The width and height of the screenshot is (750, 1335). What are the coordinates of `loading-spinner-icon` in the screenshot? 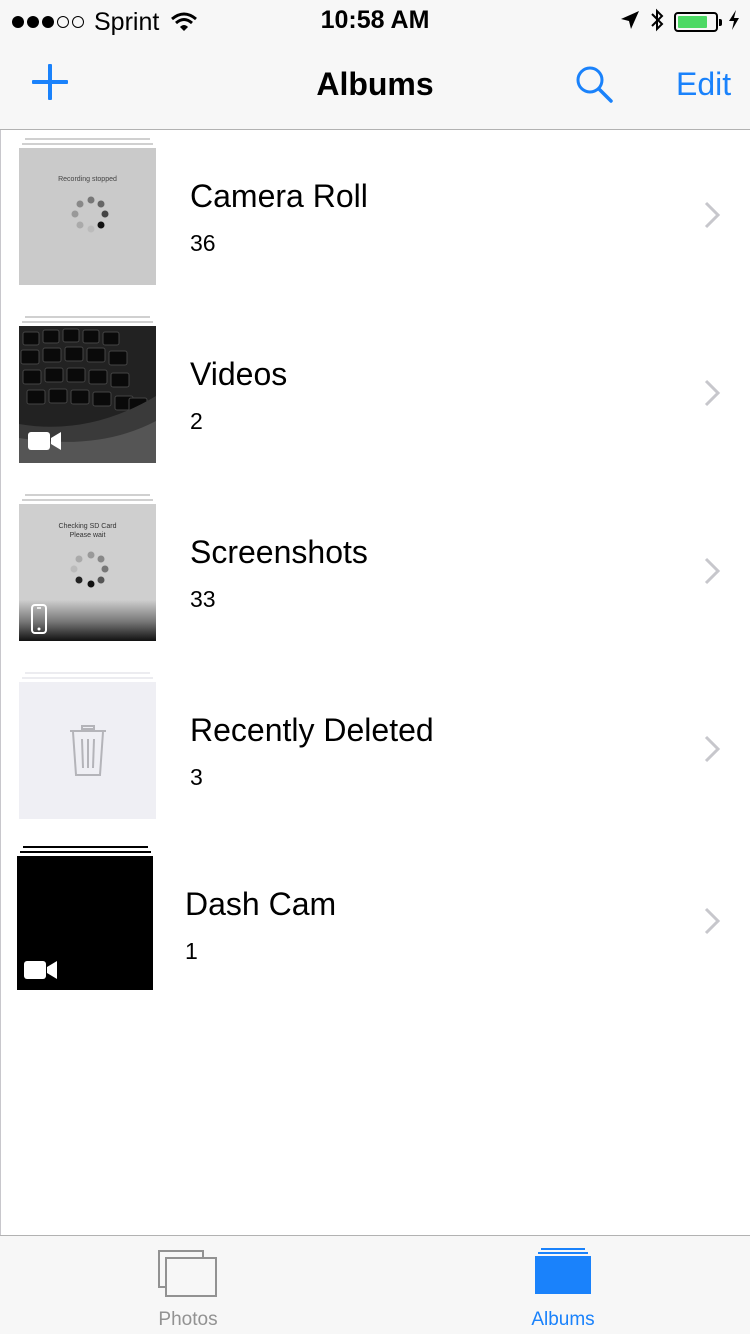 It's located at (90, 214).